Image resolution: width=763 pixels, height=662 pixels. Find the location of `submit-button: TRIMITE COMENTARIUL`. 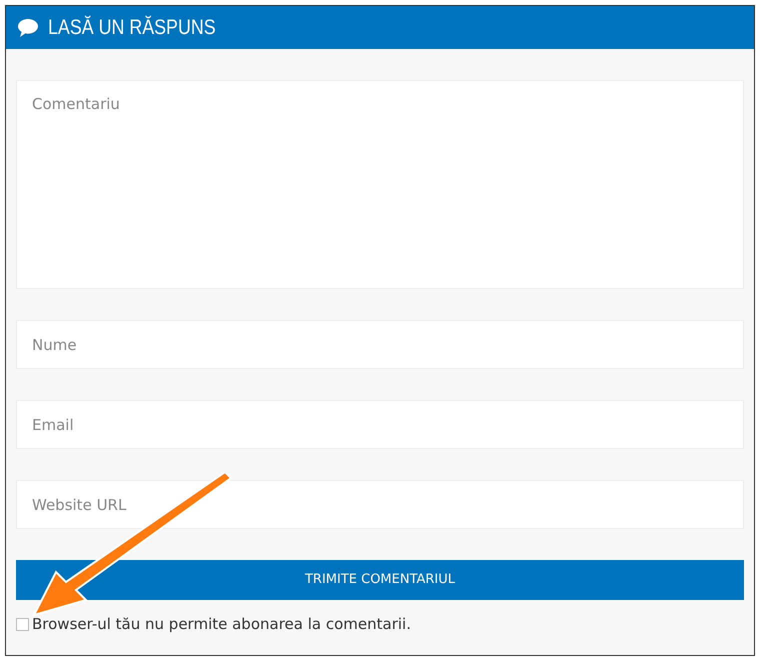

submit-button: TRIMITE COMENTARIUL is located at coordinates (380, 580).